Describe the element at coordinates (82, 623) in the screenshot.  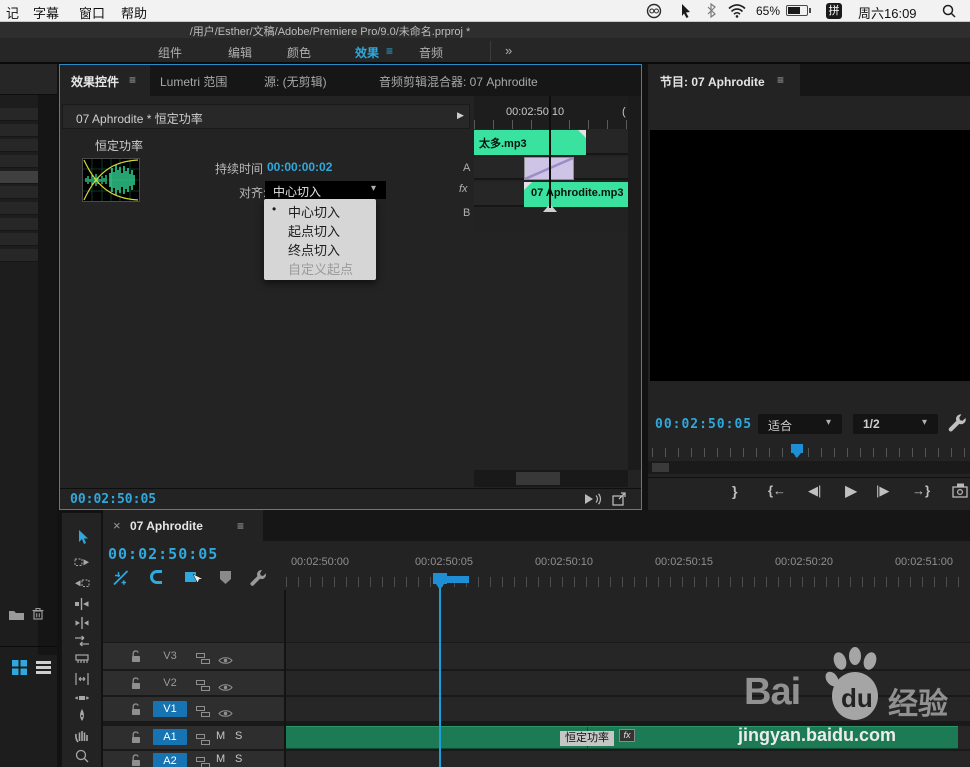
I see `rolling-edit-tool-icon` at that location.